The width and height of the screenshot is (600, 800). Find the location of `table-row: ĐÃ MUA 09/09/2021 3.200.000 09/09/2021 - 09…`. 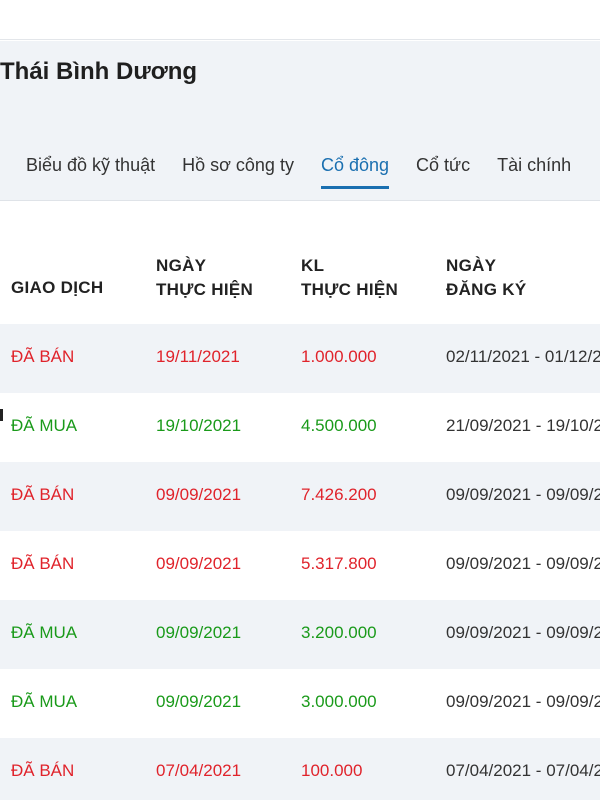

table-row: ĐÃ MUA 09/09/2021 3.200.000 09/09/2021 - 09… is located at coordinates (300, 634).